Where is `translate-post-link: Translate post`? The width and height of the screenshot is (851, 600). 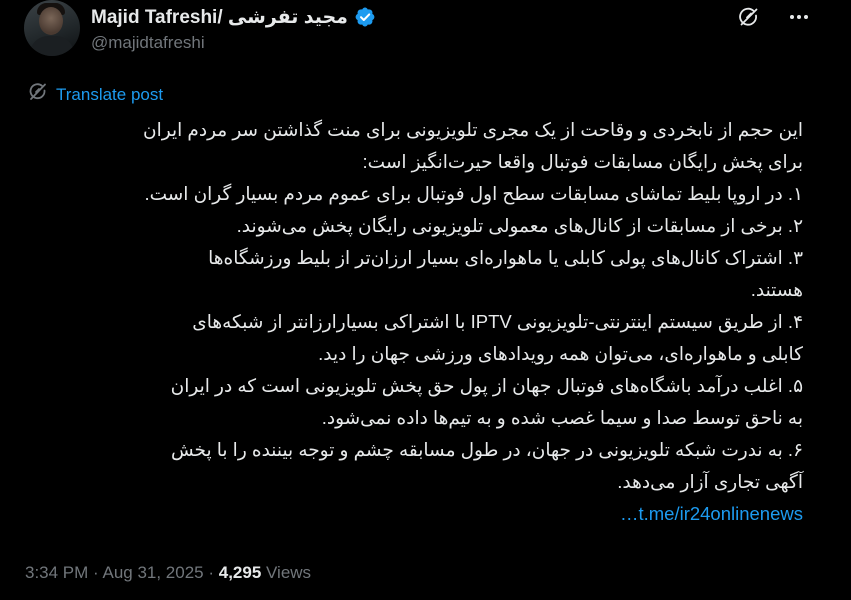 translate-post-link: Translate post is located at coordinates (95, 94).